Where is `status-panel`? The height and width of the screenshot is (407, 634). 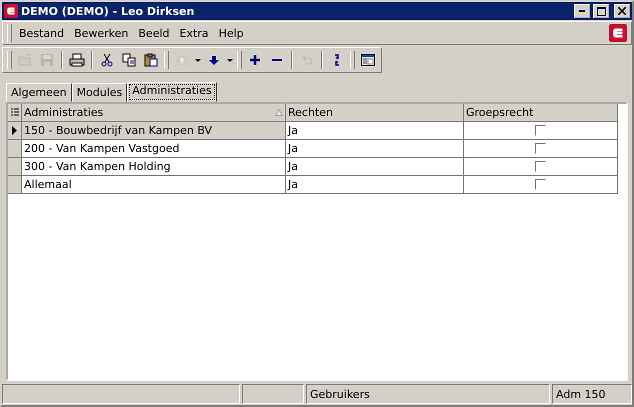
status-panel is located at coordinates (273, 394).